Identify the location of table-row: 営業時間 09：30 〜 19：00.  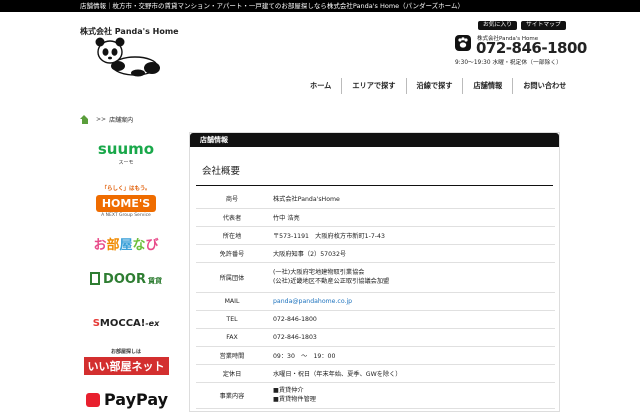
(375, 355).